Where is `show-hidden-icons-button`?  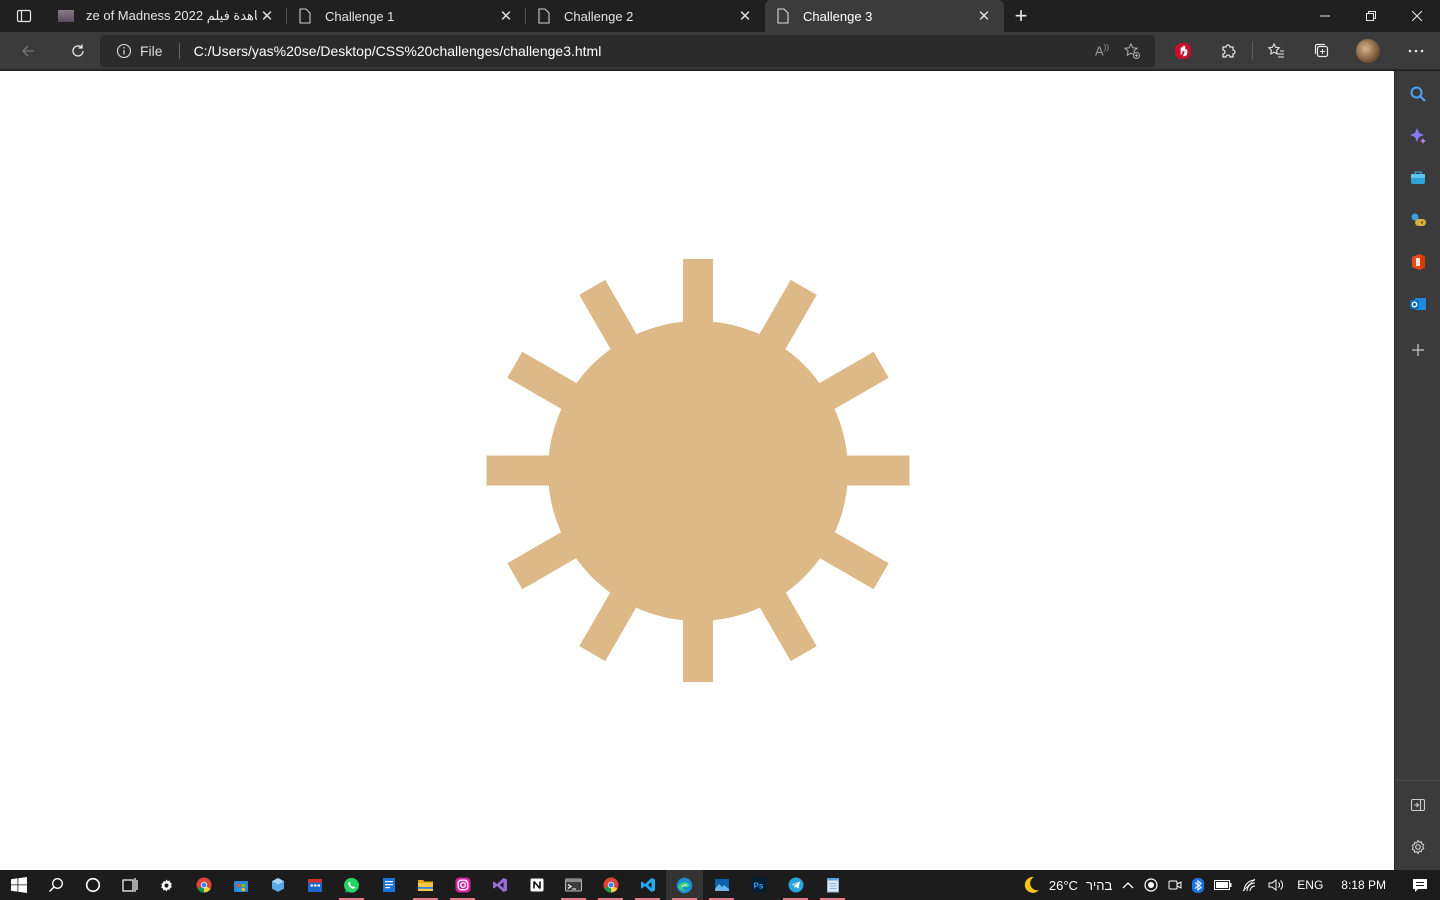
show-hidden-icons-button is located at coordinates (1128, 885).